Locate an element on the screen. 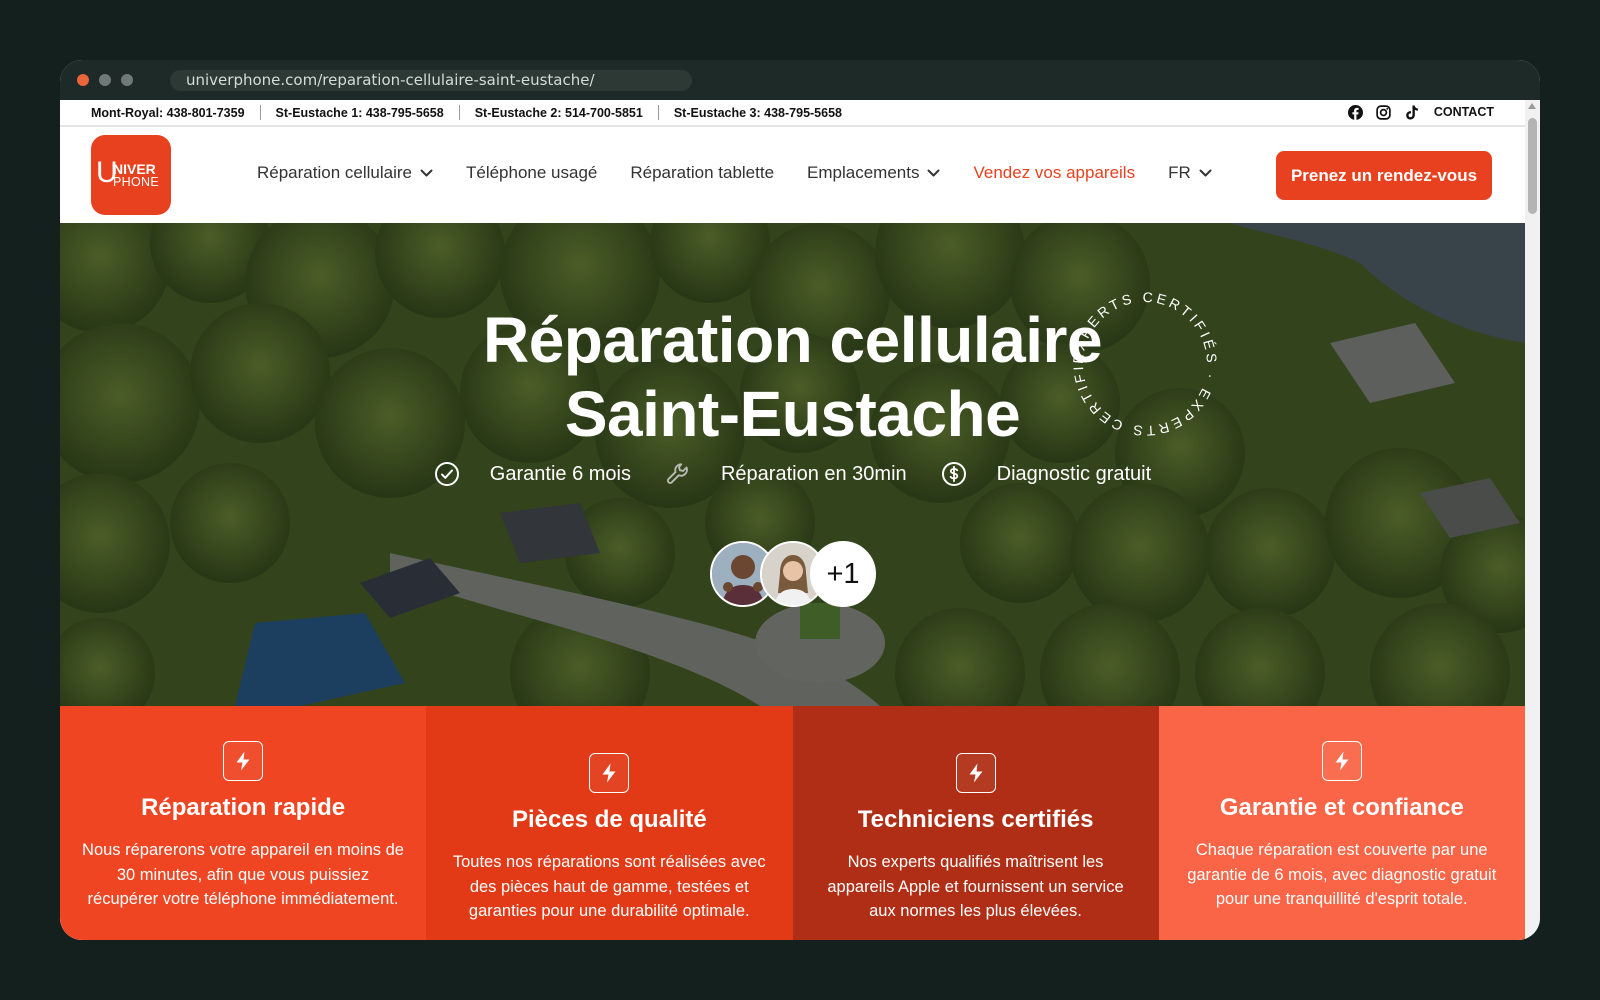  nav-label: Téléphone usagé is located at coordinates (531, 172).